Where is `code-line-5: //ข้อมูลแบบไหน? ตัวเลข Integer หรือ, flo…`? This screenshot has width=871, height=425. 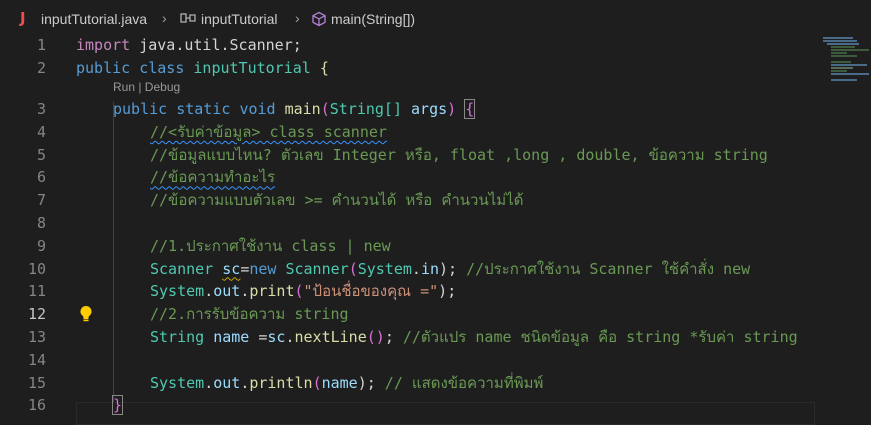
code-line-5: //ข้อมูลแบบไหน? ตัวเลข Integer หรือ, flo… is located at coordinates (459, 155).